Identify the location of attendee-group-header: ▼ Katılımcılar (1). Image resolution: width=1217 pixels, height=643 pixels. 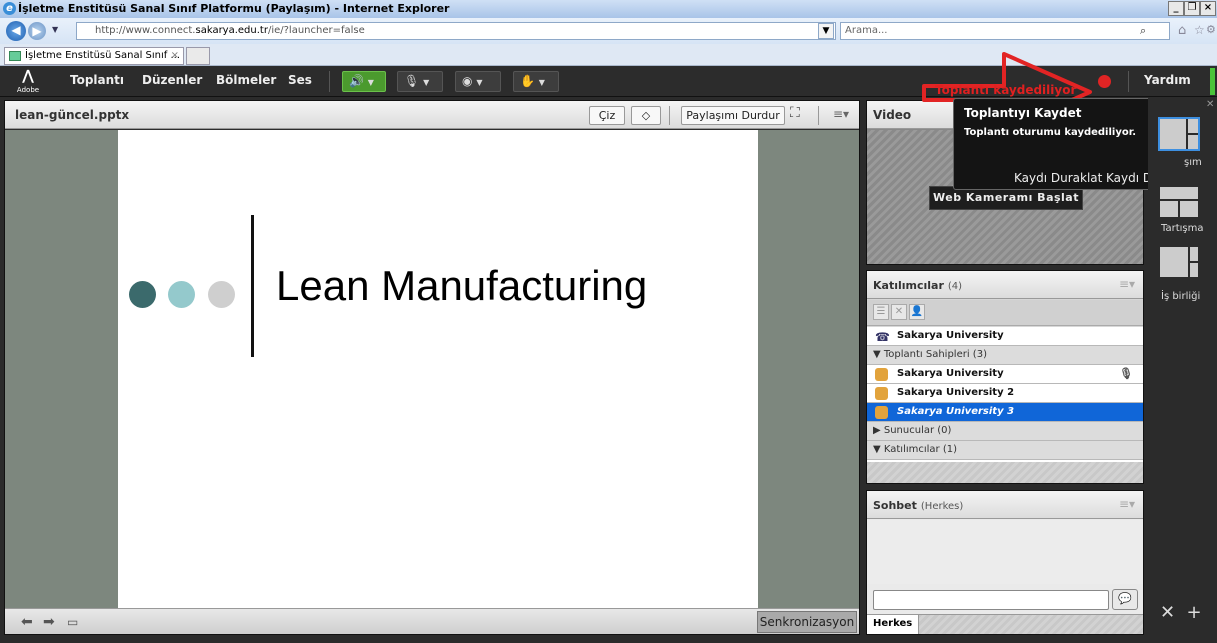
(1005, 450).